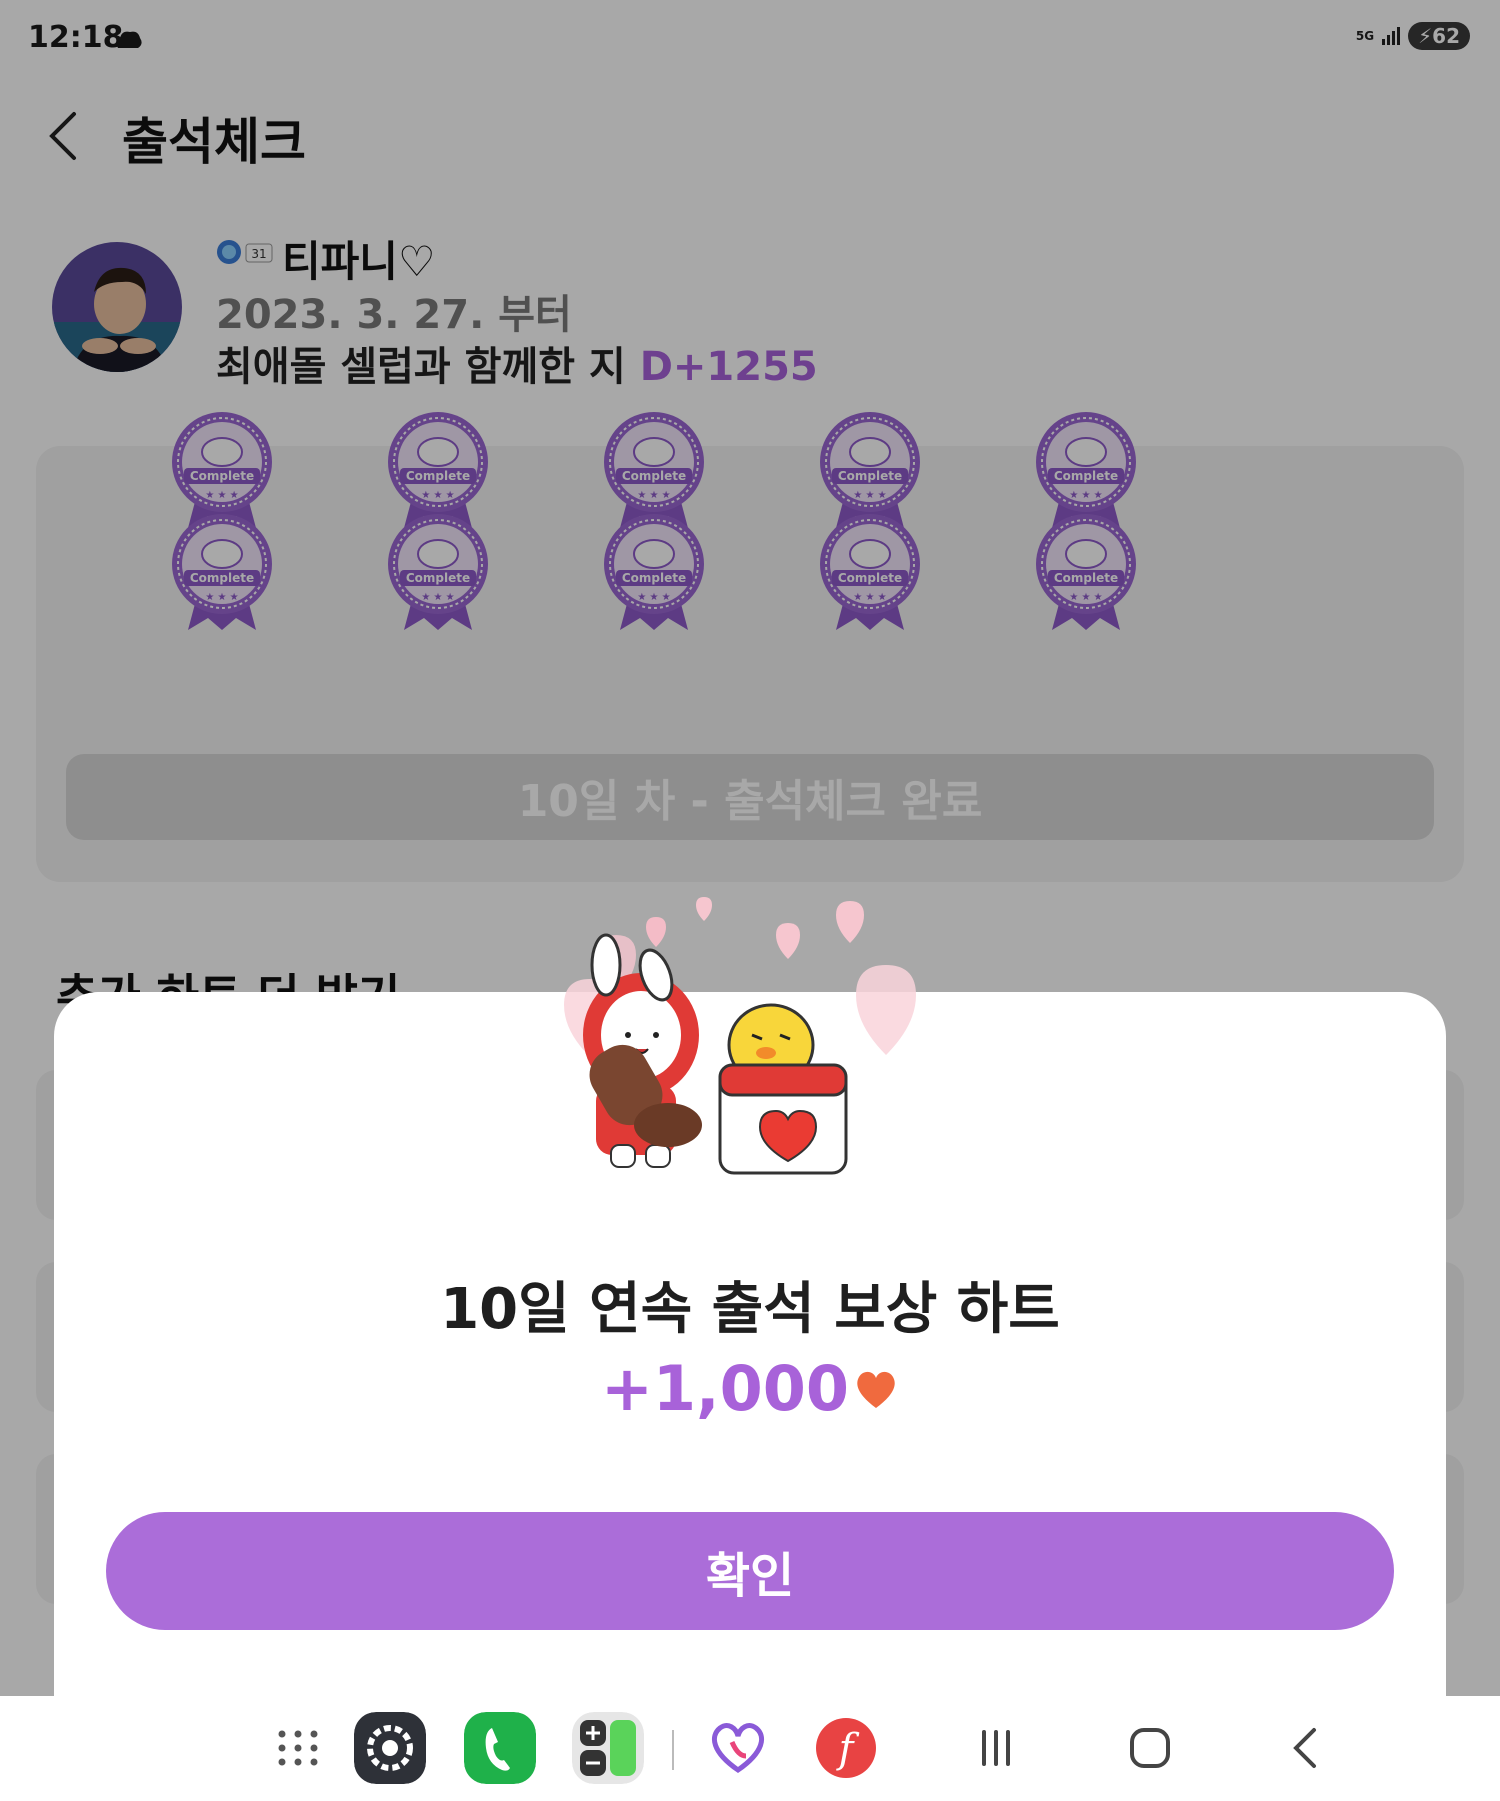  What do you see at coordinates (876, 1389) in the screenshot?
I see `heart-icon` at bounding box center [876, 1389].